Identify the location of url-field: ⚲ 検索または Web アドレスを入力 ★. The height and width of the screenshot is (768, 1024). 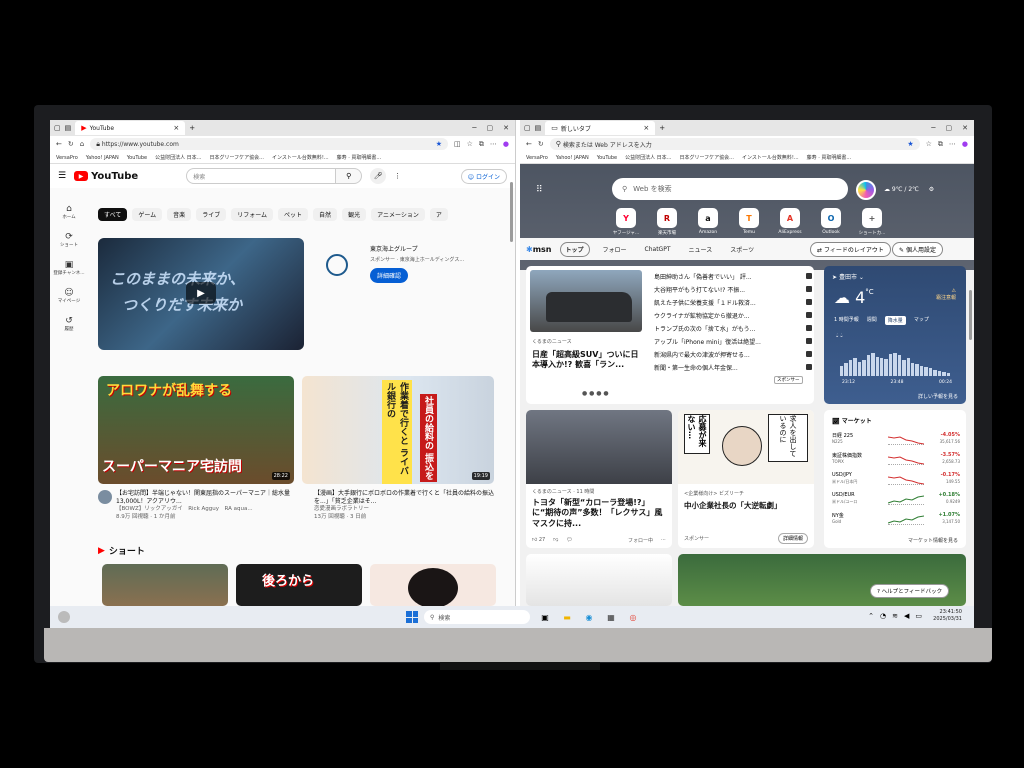
(734, 144).